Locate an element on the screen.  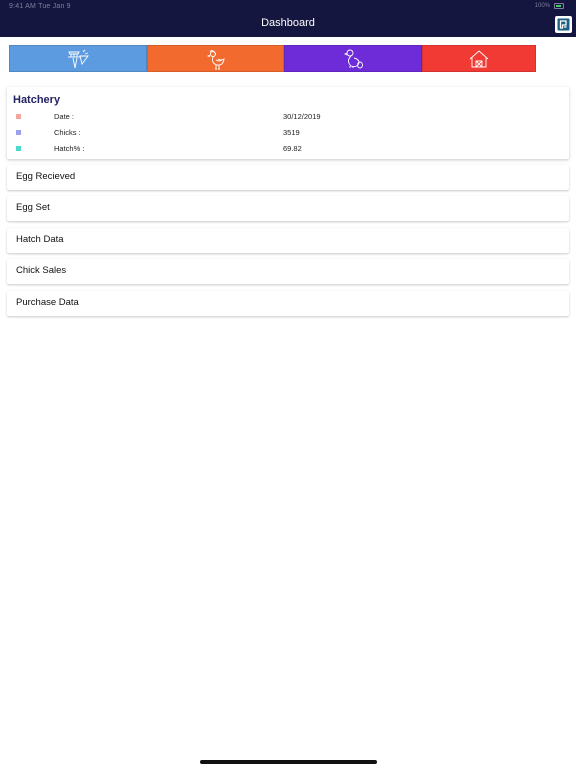
summary-row-date: Date : 30/12/2019 is located at coordinates (288, 117).